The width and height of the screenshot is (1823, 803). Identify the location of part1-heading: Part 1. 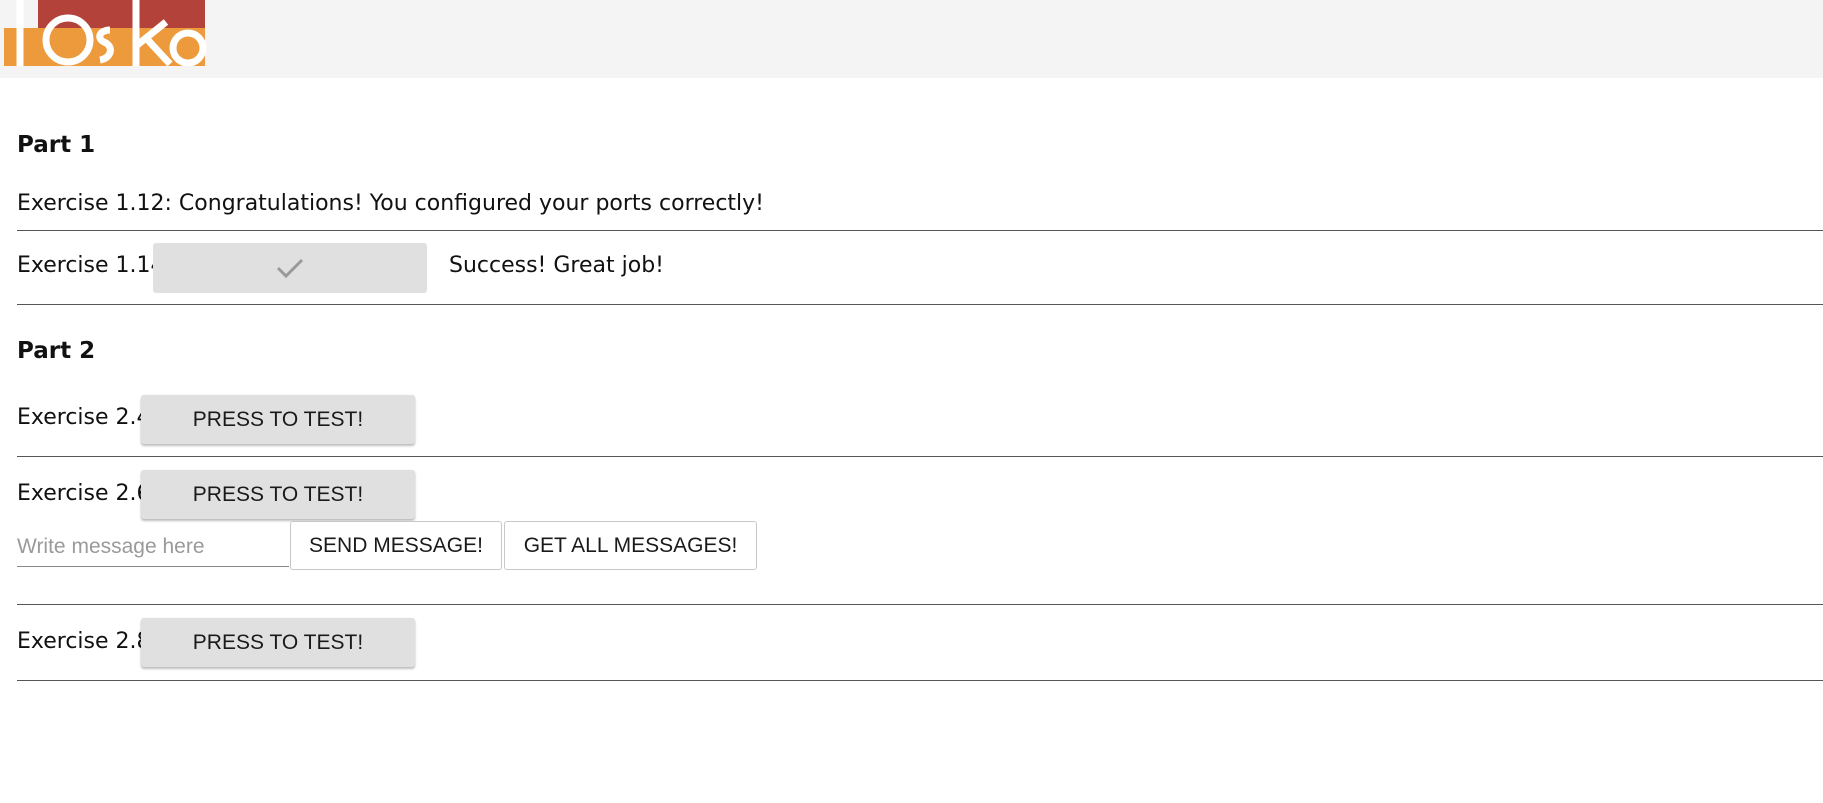
(56, 145).